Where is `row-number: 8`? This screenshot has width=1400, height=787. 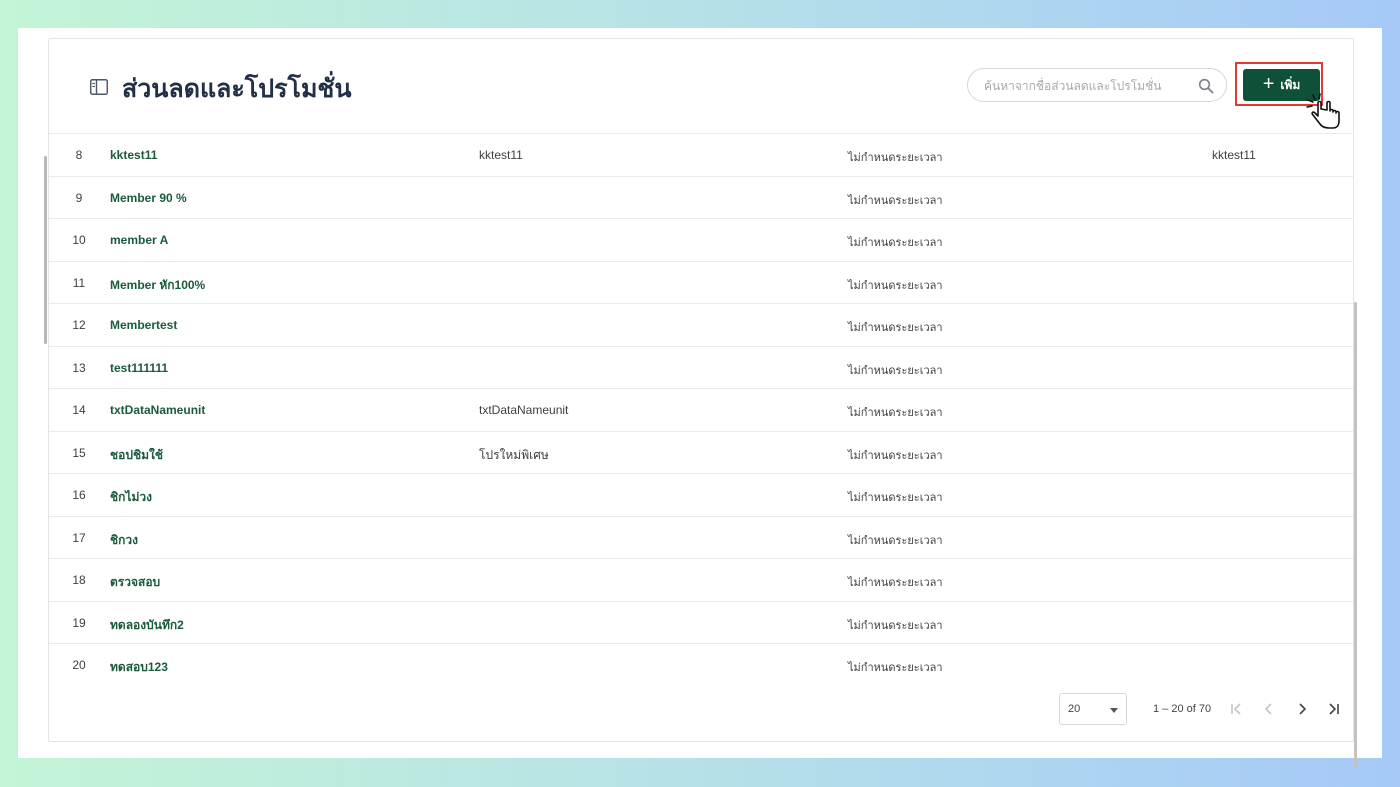 row-number: 8 is located at coordinates (79, 155).